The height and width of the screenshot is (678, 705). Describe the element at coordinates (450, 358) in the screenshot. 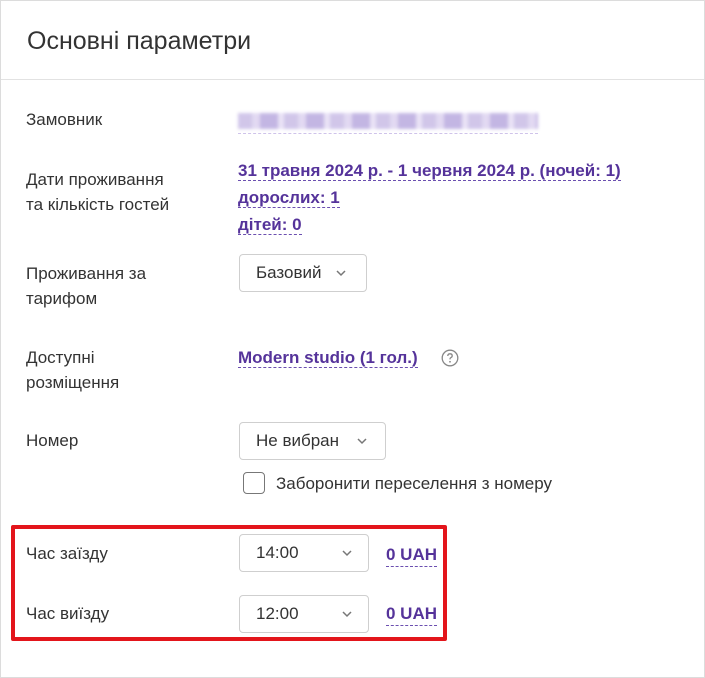

I see `question-circle-icon` at that location.